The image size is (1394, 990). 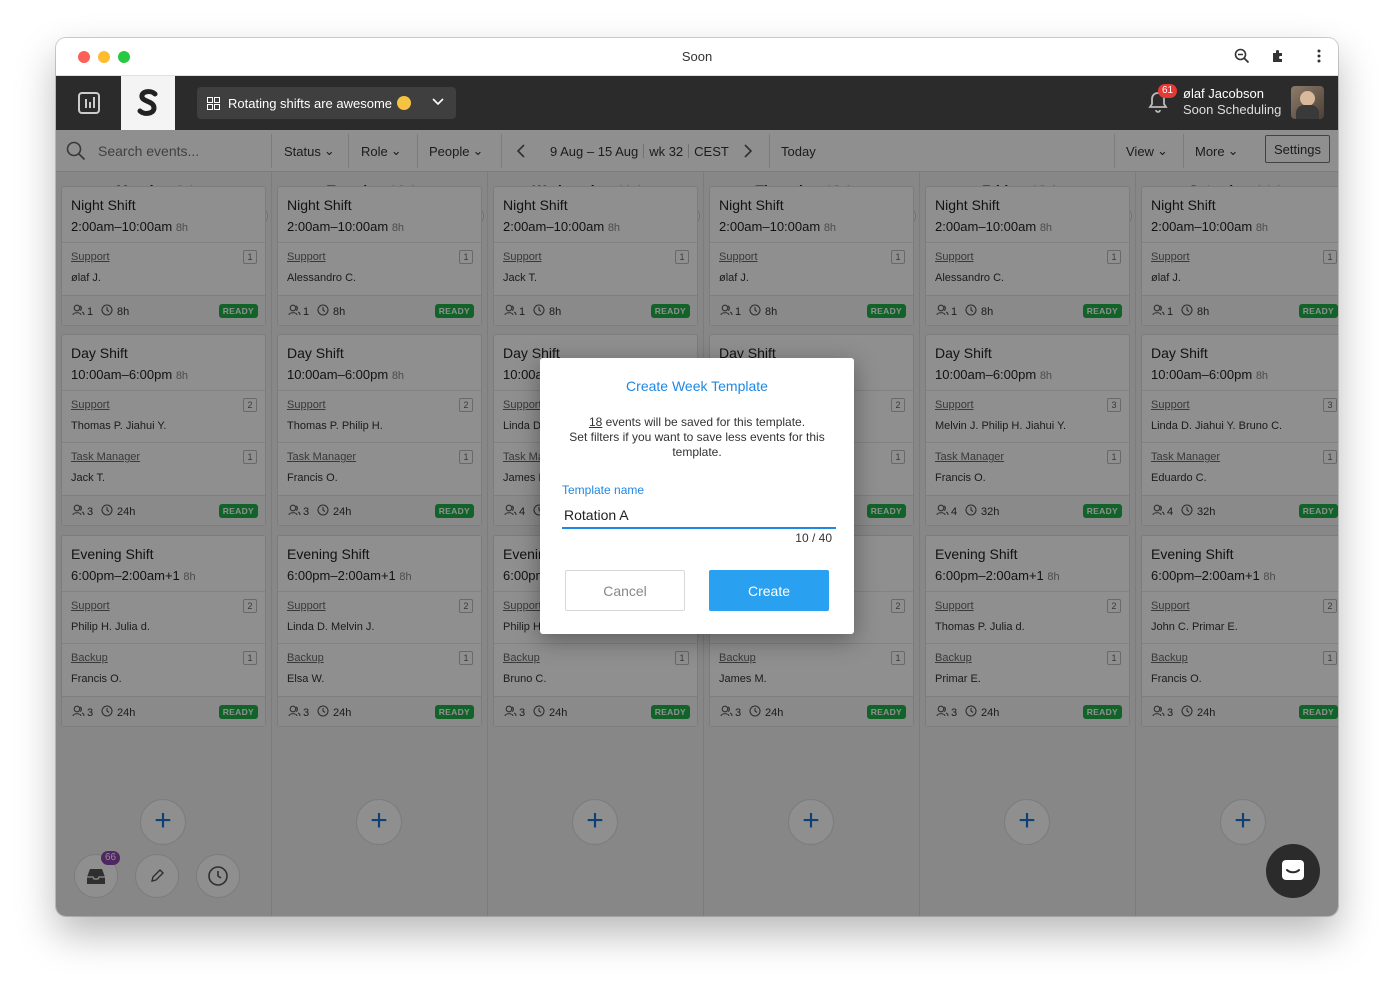 What do you see at coordinates (699, 516) in the screenshot?
I see `template-name-input` at bounding box center [699, 516].